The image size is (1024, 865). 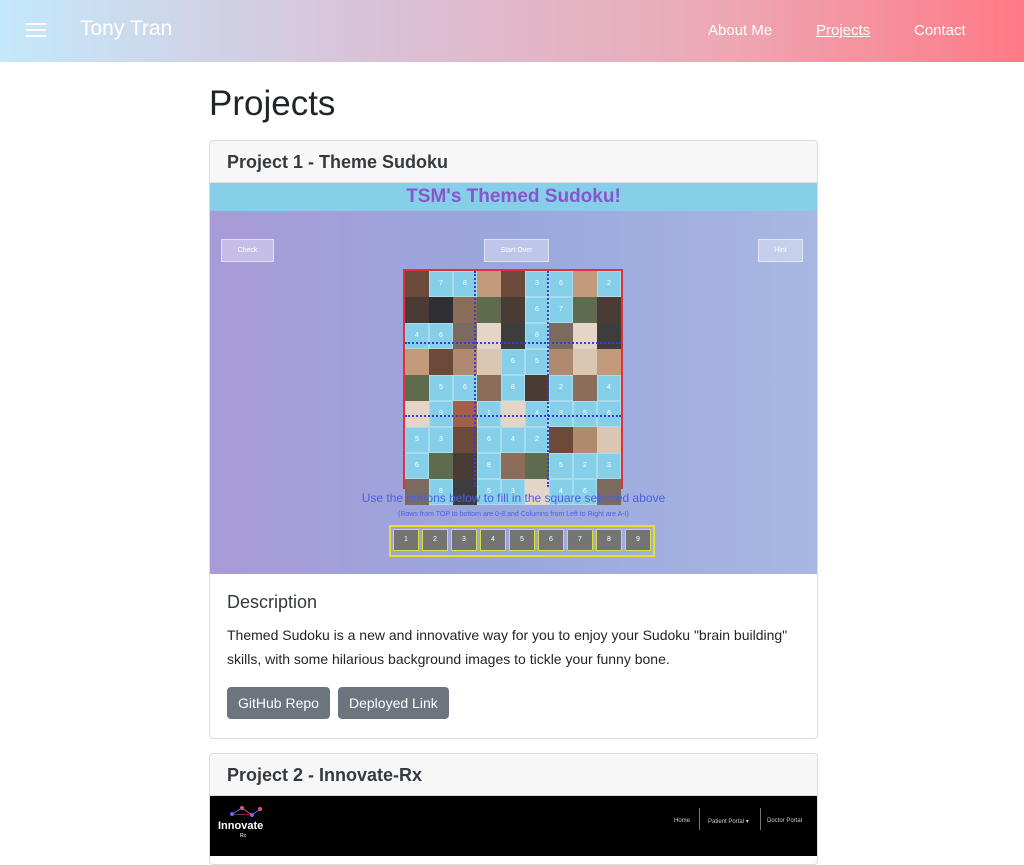 What do you see at coordinates (393, 703) in the screenshot?
I see `deployed-link-button: Deployed Link` at bounding box center [393, 703].